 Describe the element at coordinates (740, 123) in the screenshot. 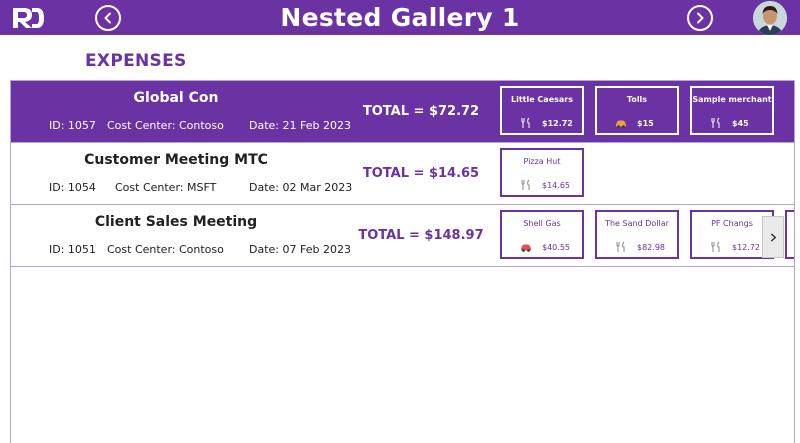

I see `item-amount: $45` at that location.